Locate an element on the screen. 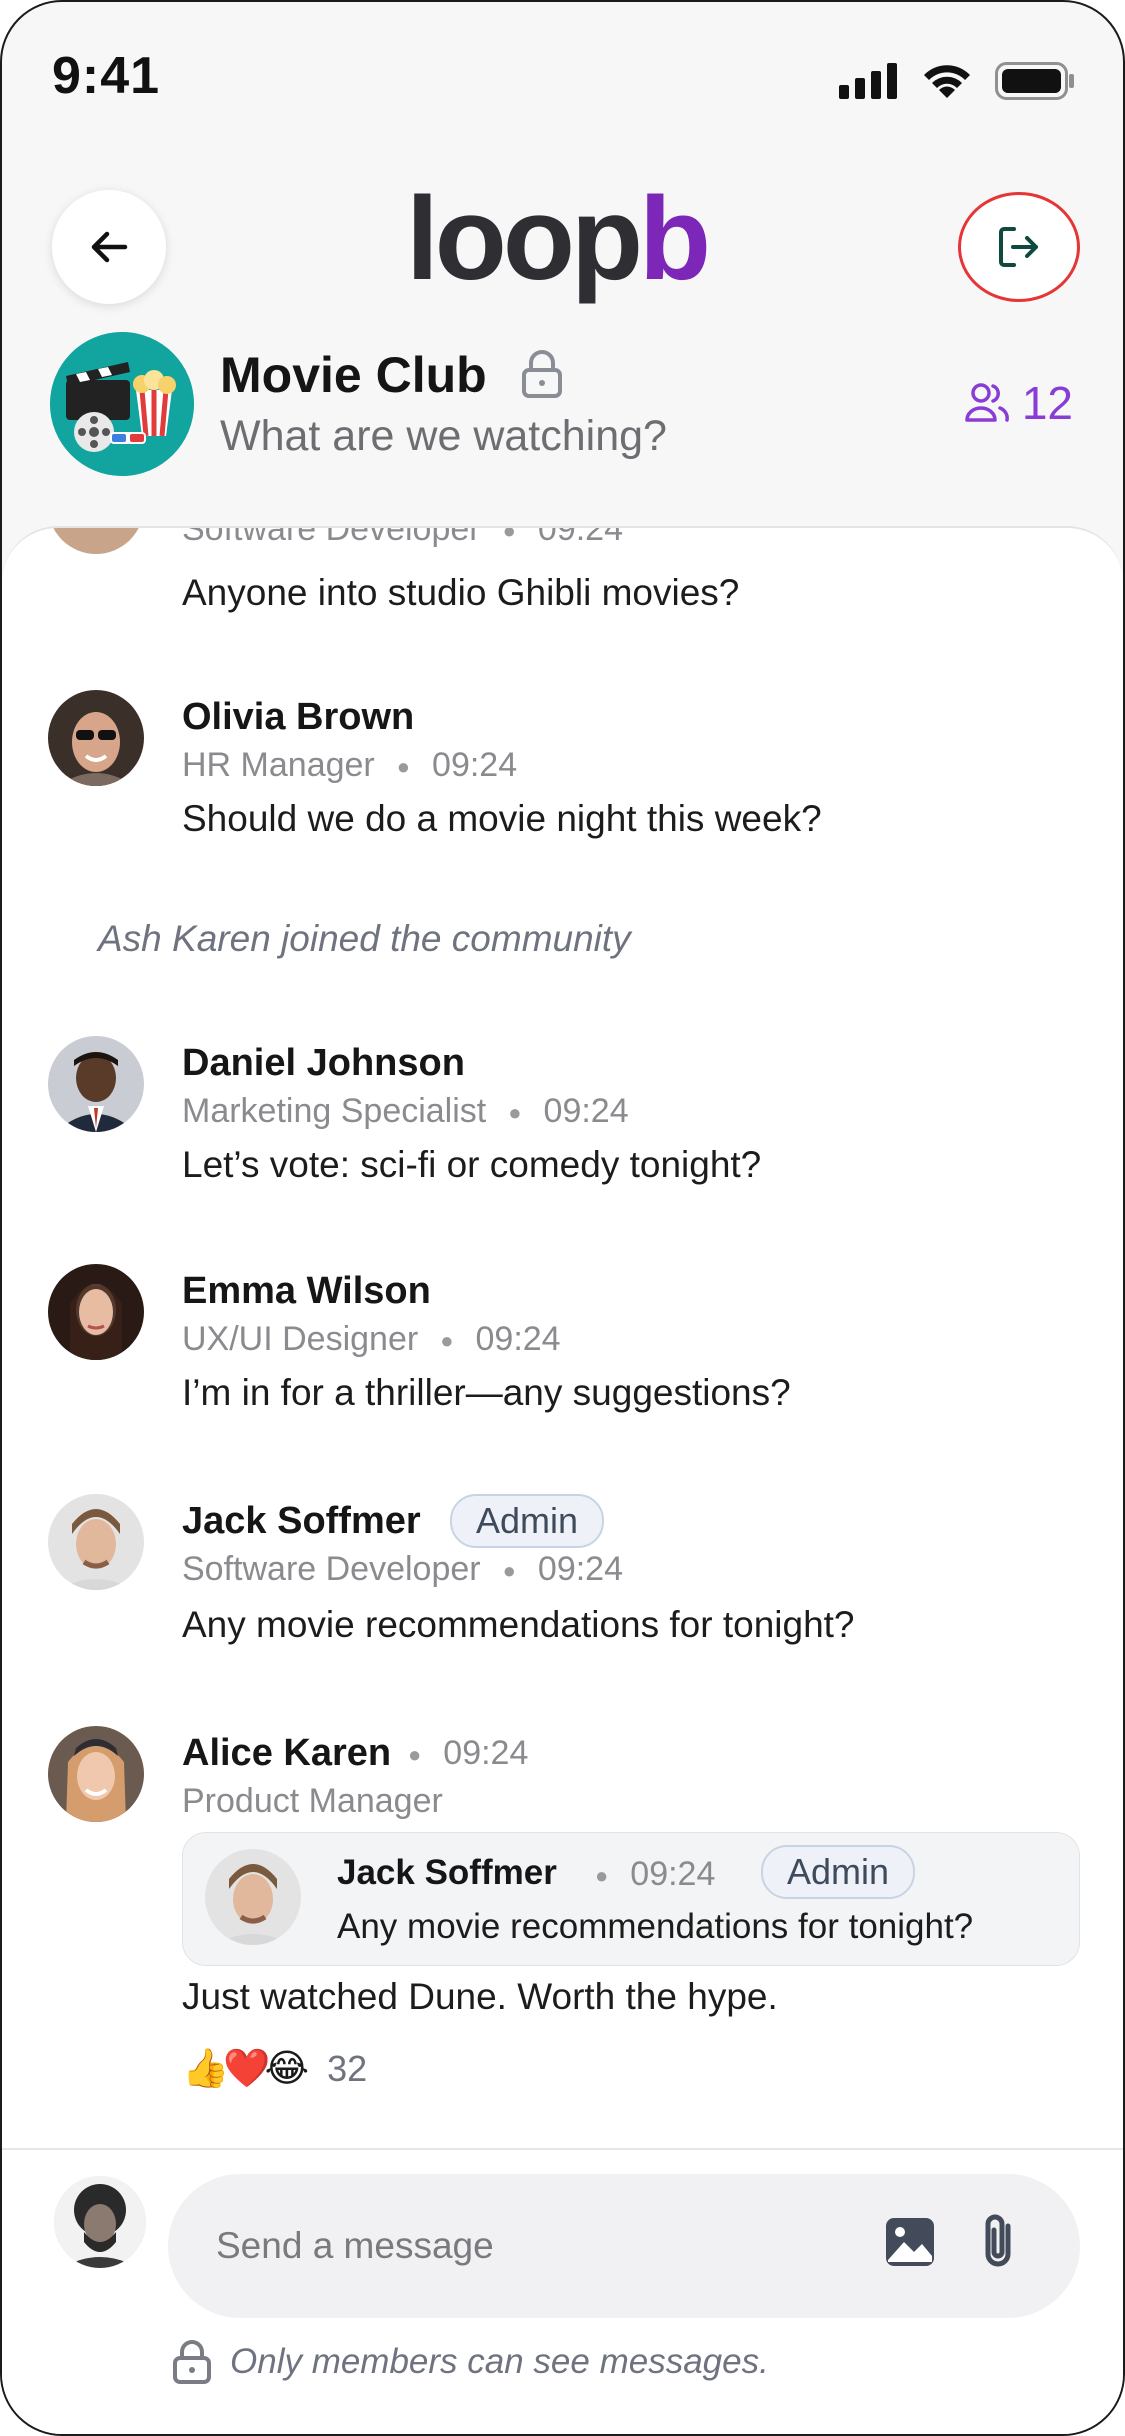  avatar-emma-image is located at coordinates (96, 1312).